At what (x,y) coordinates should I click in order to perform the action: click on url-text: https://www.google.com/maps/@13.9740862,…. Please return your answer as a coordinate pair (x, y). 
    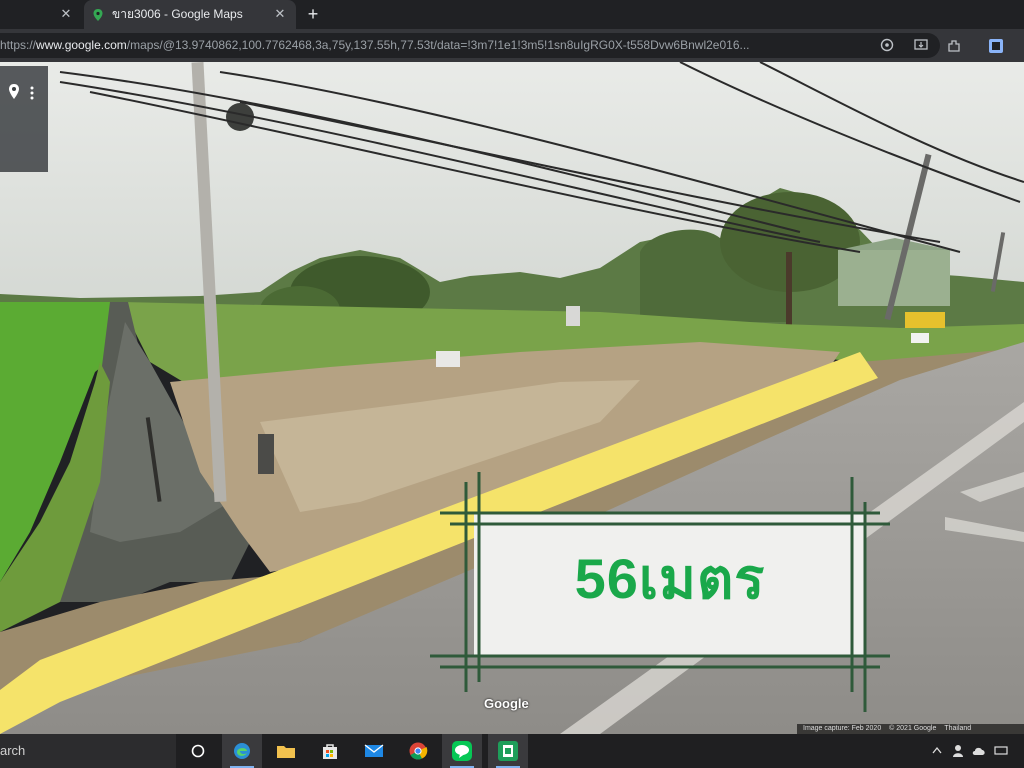
    Looking at the image, I should click on (435, 46).